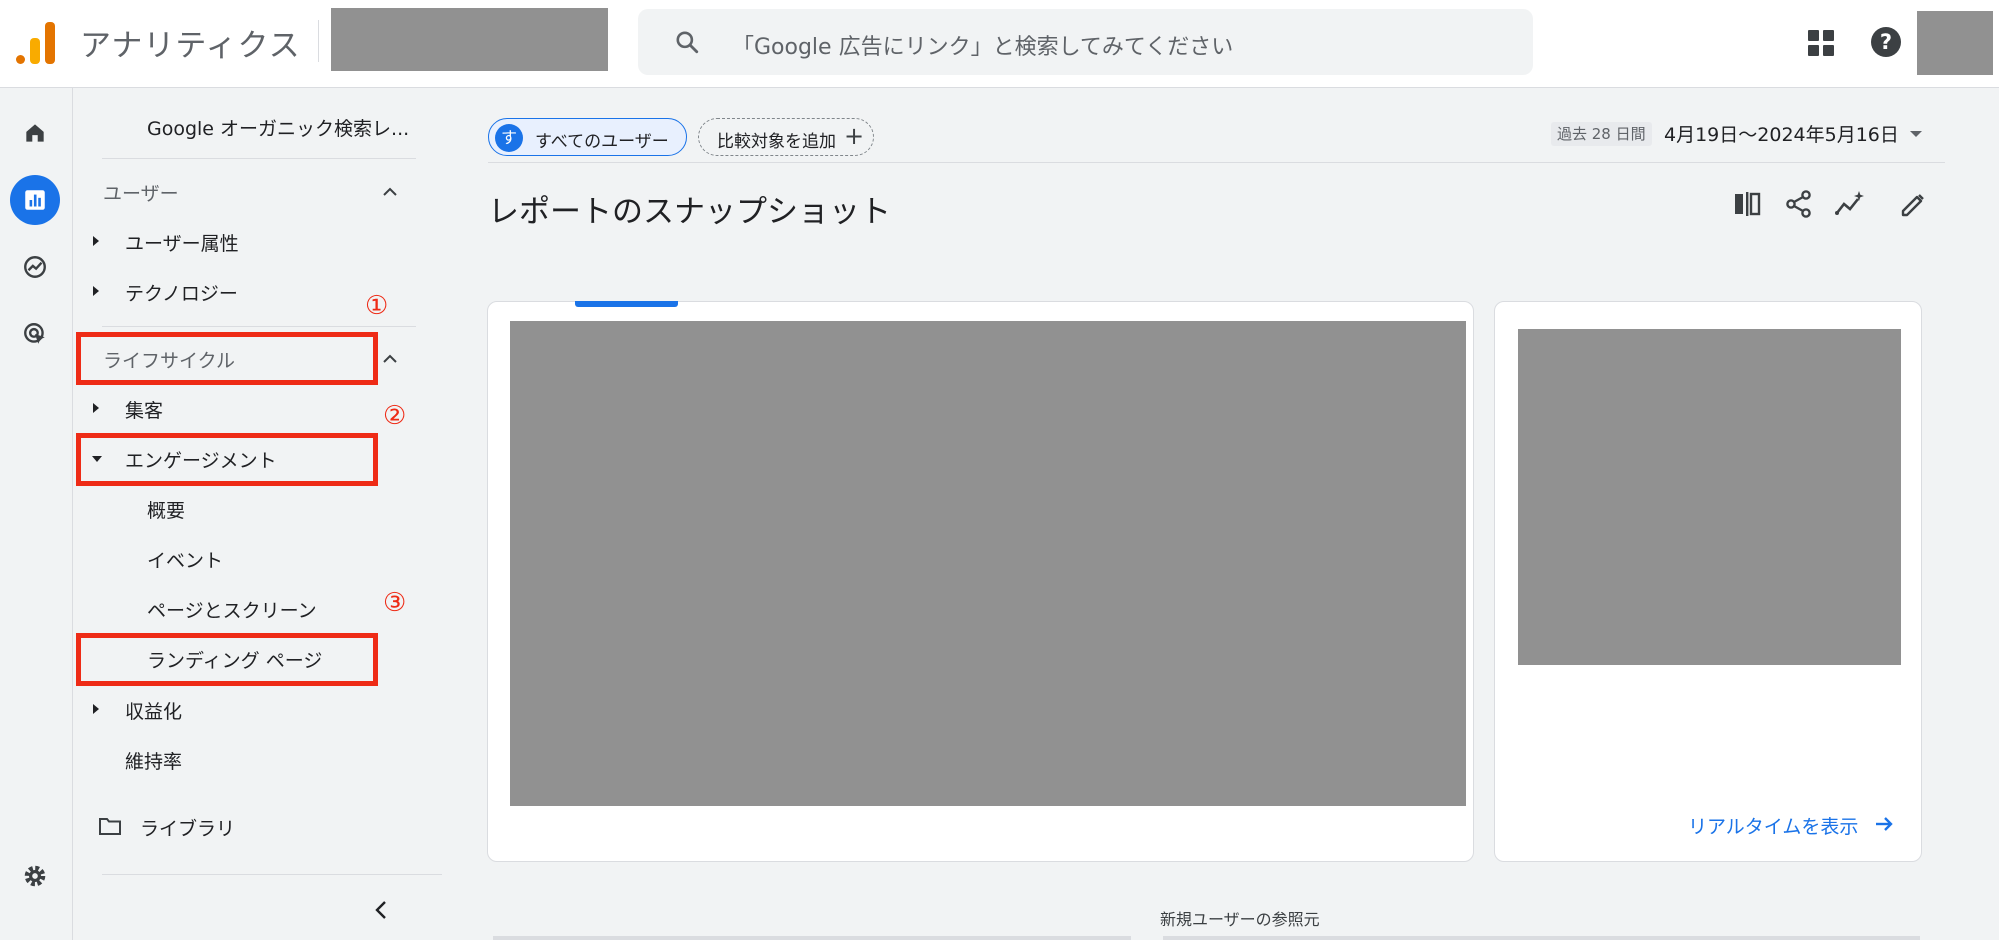  What do you see at coordinates (36, 42) in the screenshot?
I see `analytics-logo-icon` at bounding box center [36, 42].